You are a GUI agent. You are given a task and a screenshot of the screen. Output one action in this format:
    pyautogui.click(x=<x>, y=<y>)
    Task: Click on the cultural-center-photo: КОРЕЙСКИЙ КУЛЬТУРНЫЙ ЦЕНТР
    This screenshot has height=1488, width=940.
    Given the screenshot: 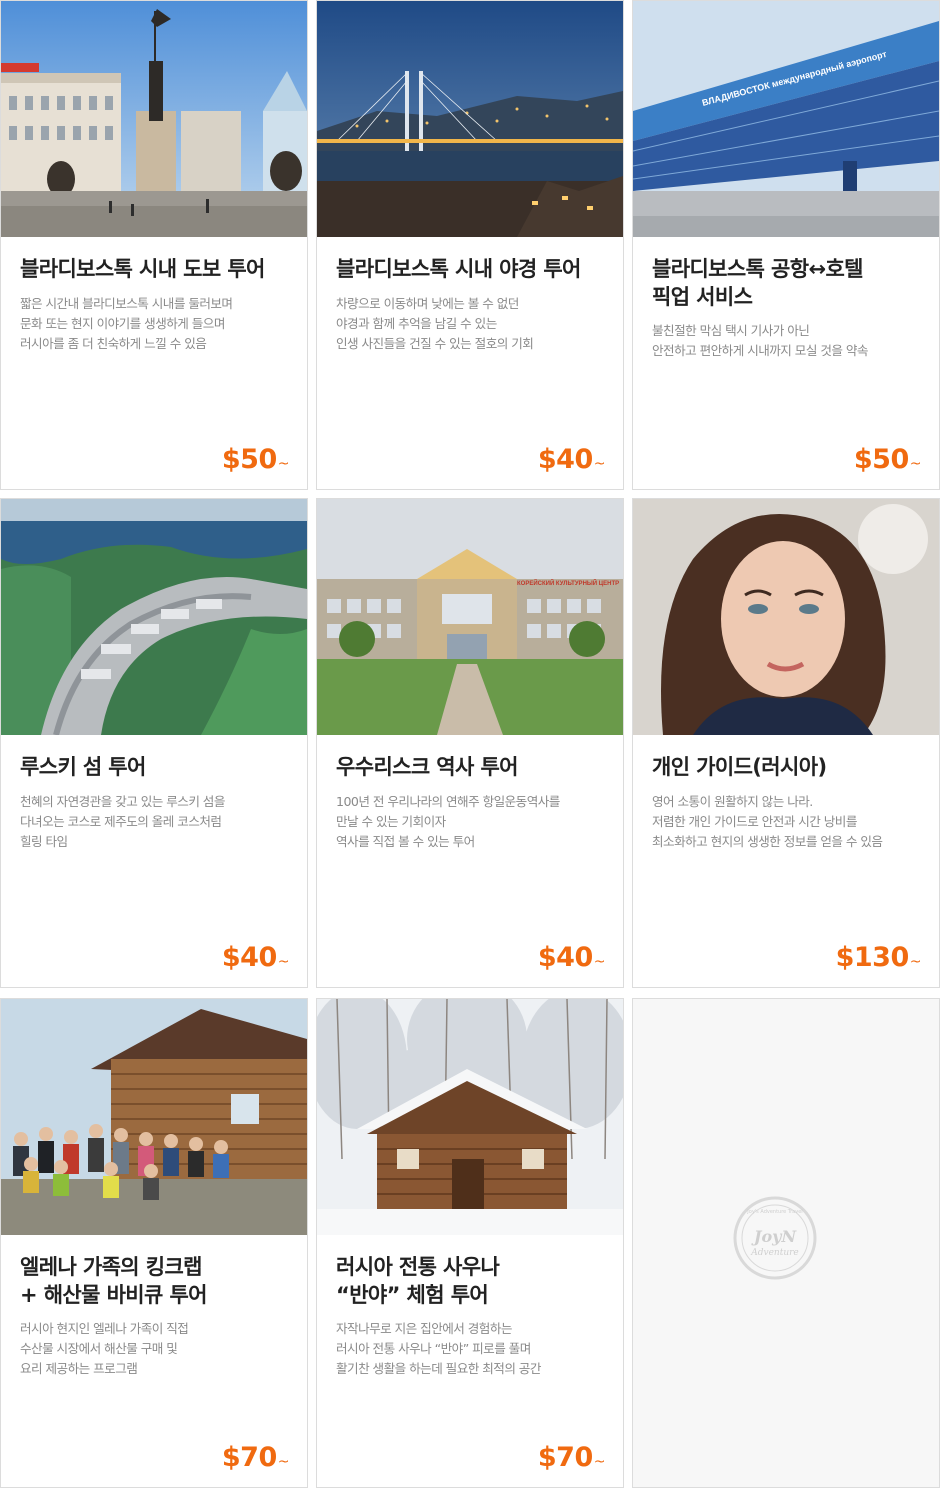 What is the action you would take?
    pyautogui.click(x=470, y=617)
    